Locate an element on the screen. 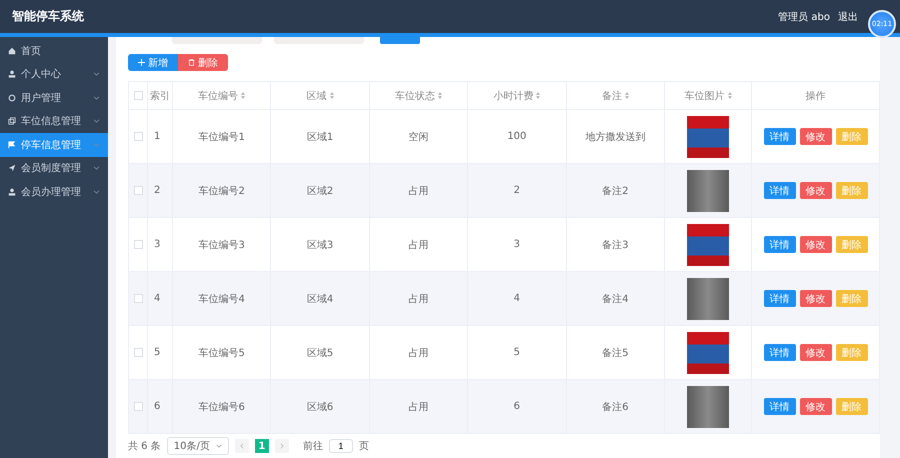  table-cell: 100 is located at coordinates (516, 136).